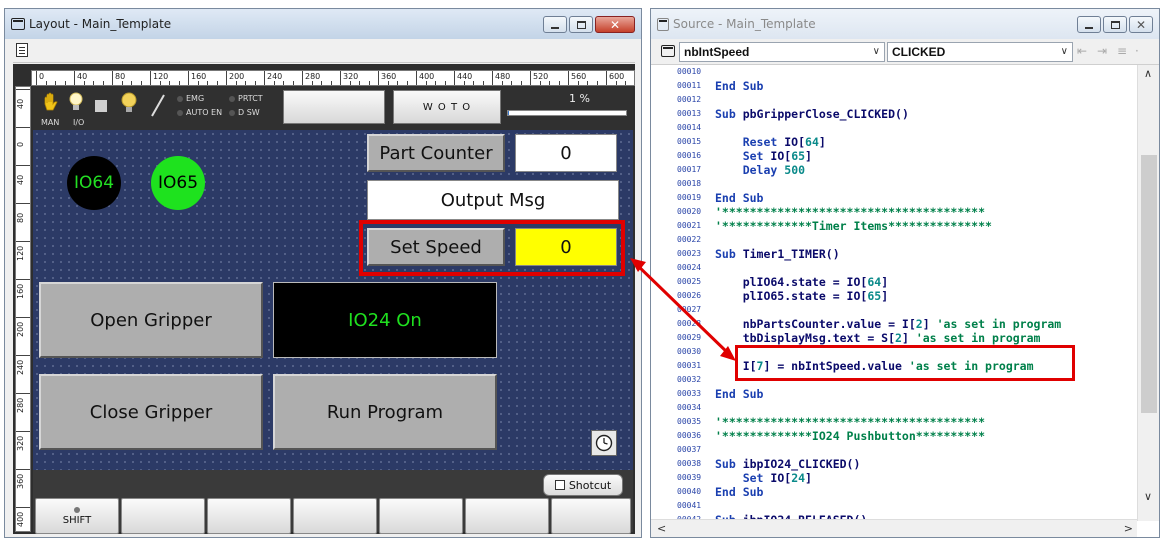 Image resolution: width=1164 pixels, height=546 pixels. Describe the element at coordinates (151, 320) in the screenshot. I see `open-gripper-button: Open Gripper` at that location.